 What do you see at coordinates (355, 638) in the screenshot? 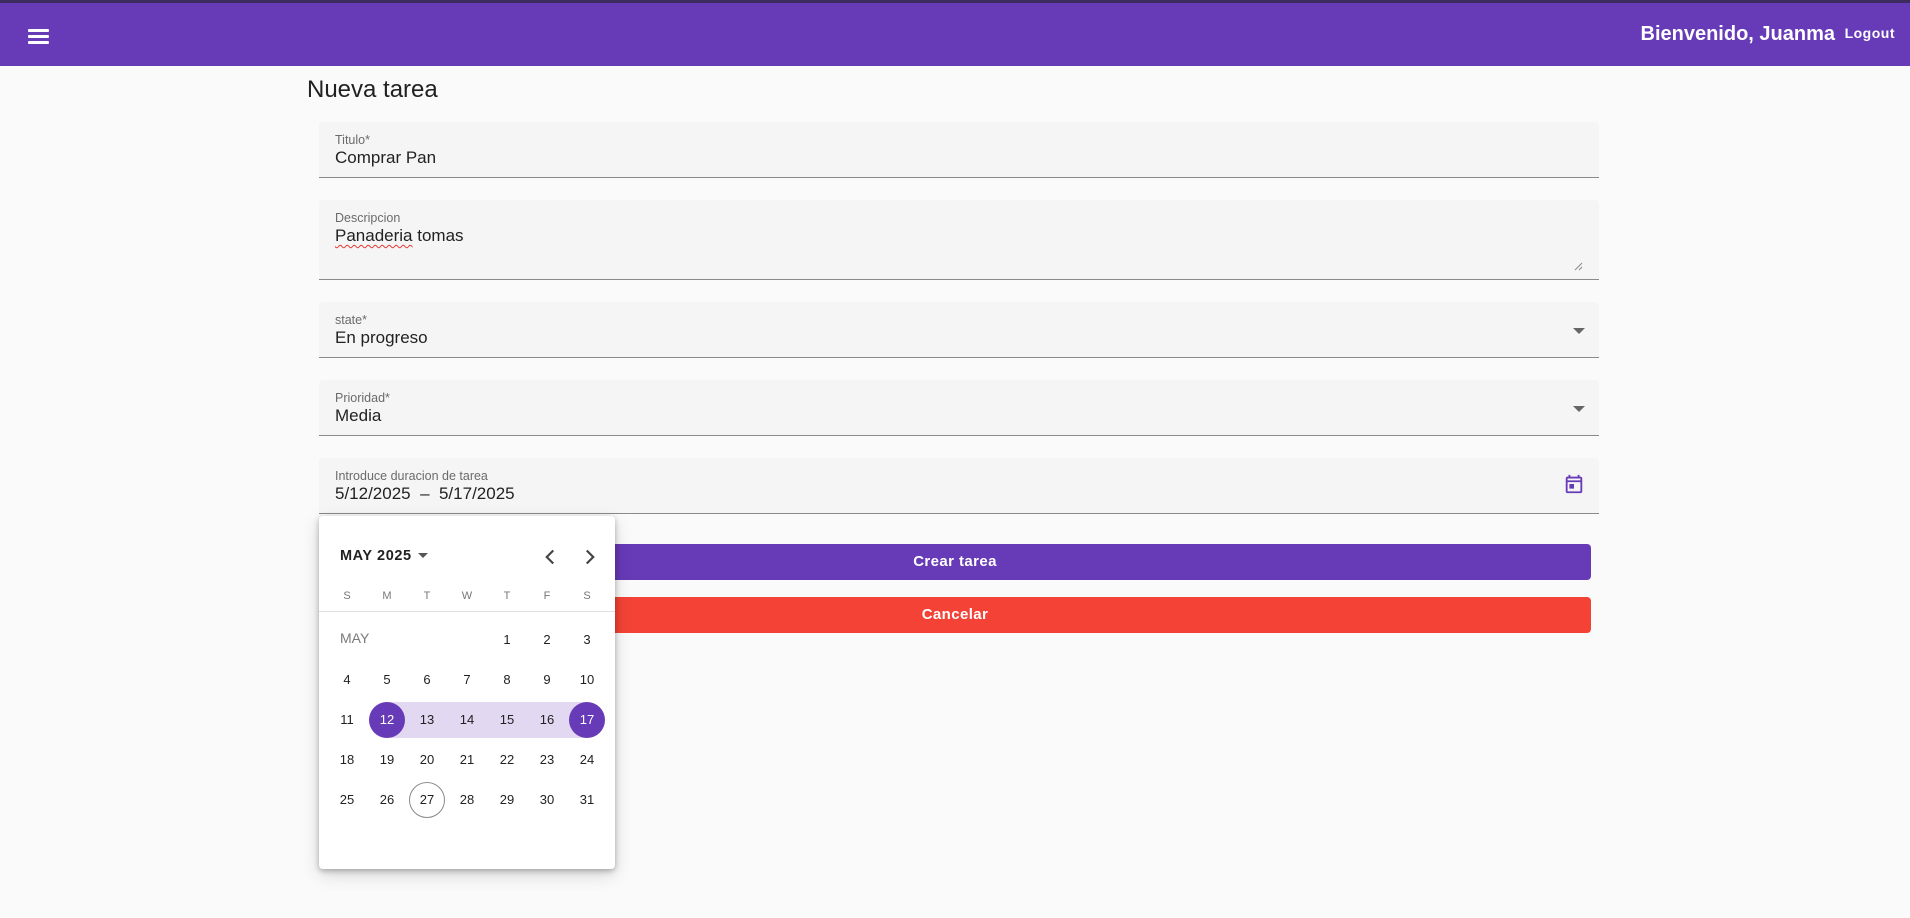
I see `month-label: MAY` at bounding box center [355, 638].